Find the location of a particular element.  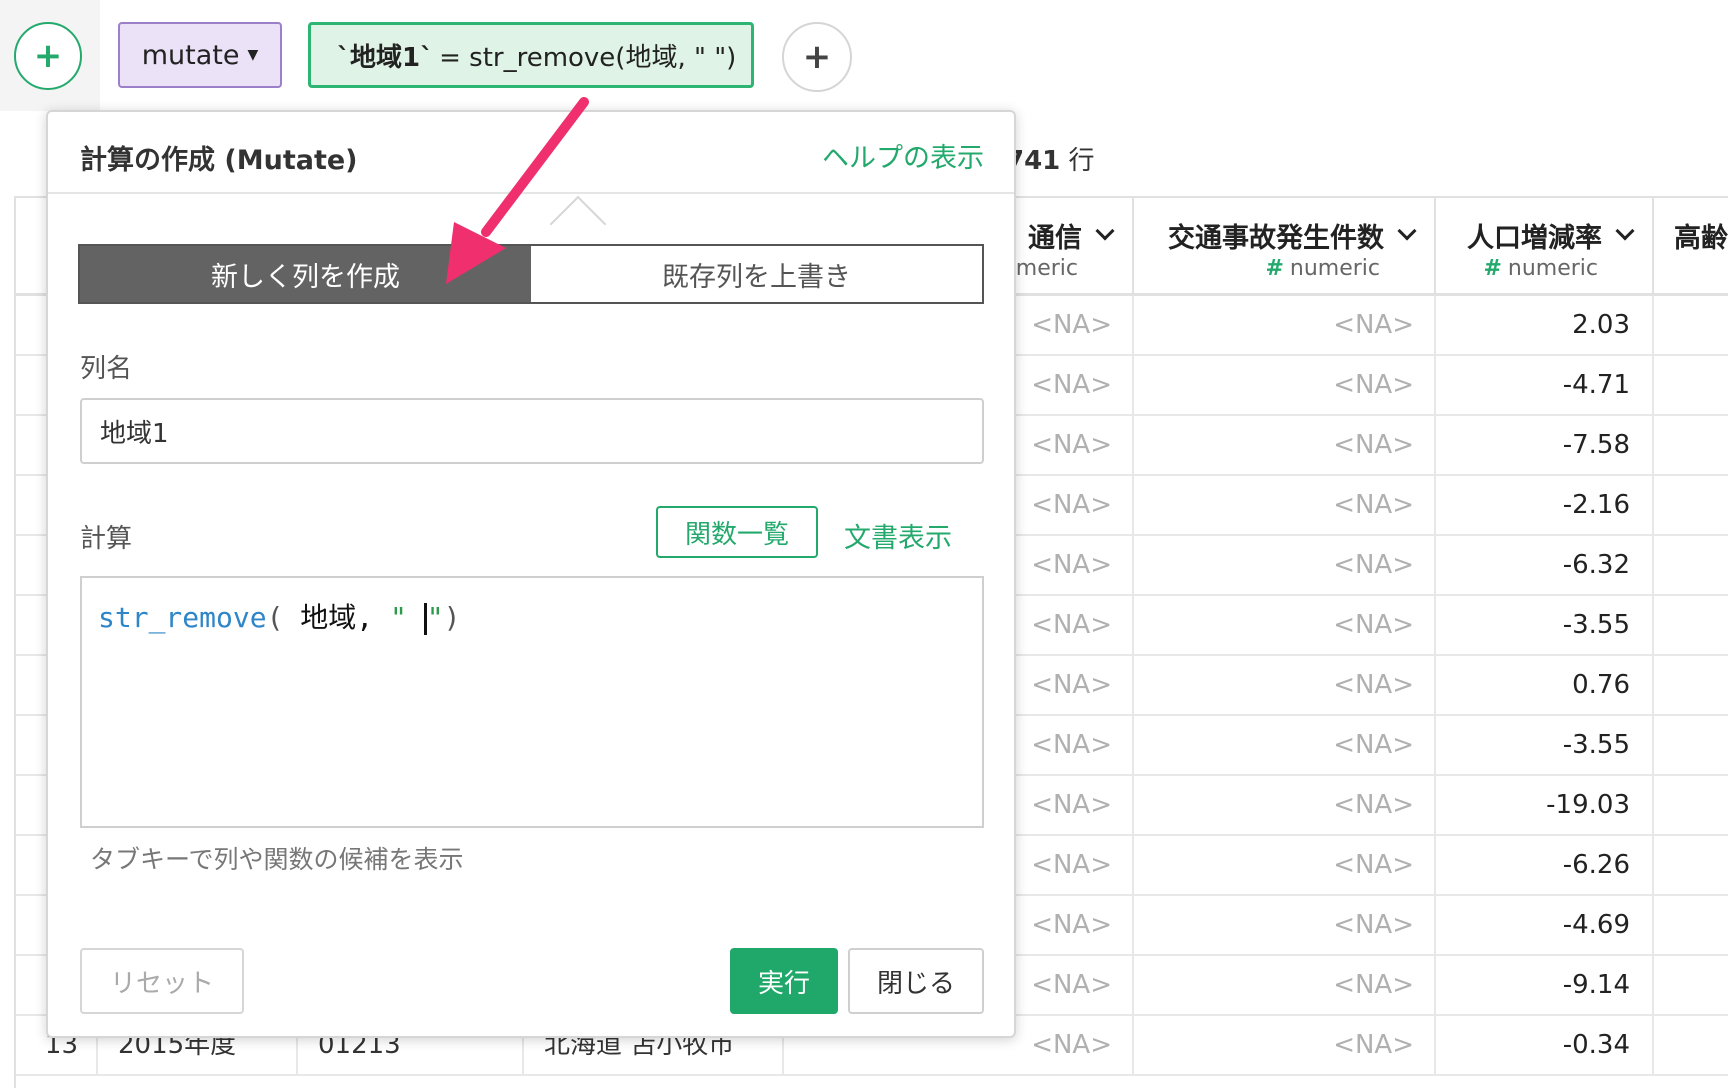

column-name: 交通事故発生件数 is located at coordinates (1276, 238).